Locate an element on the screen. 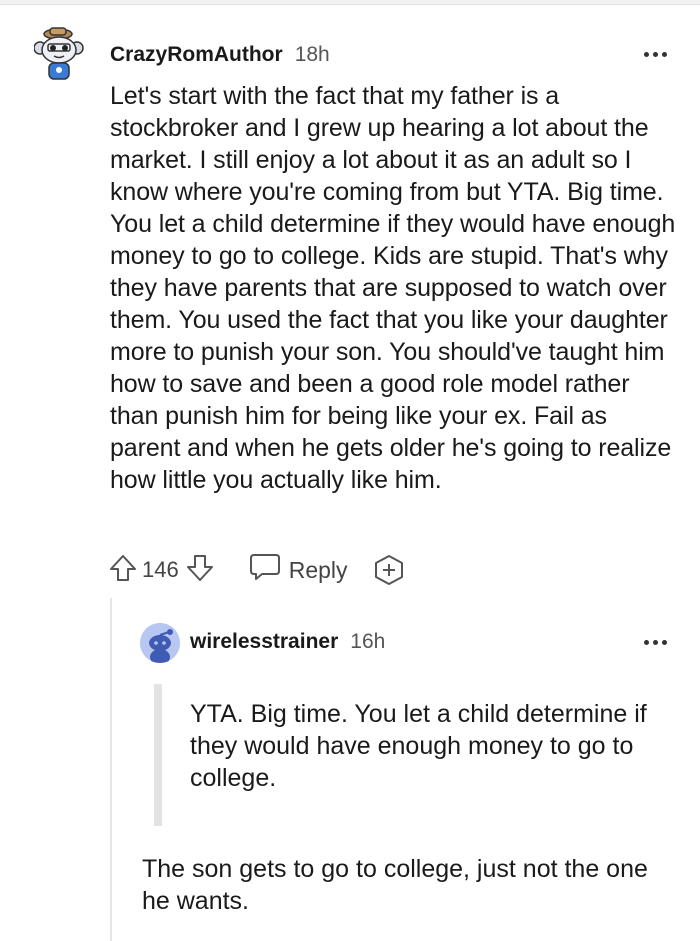  award-plus-icon is located at coordinates (389, 570).